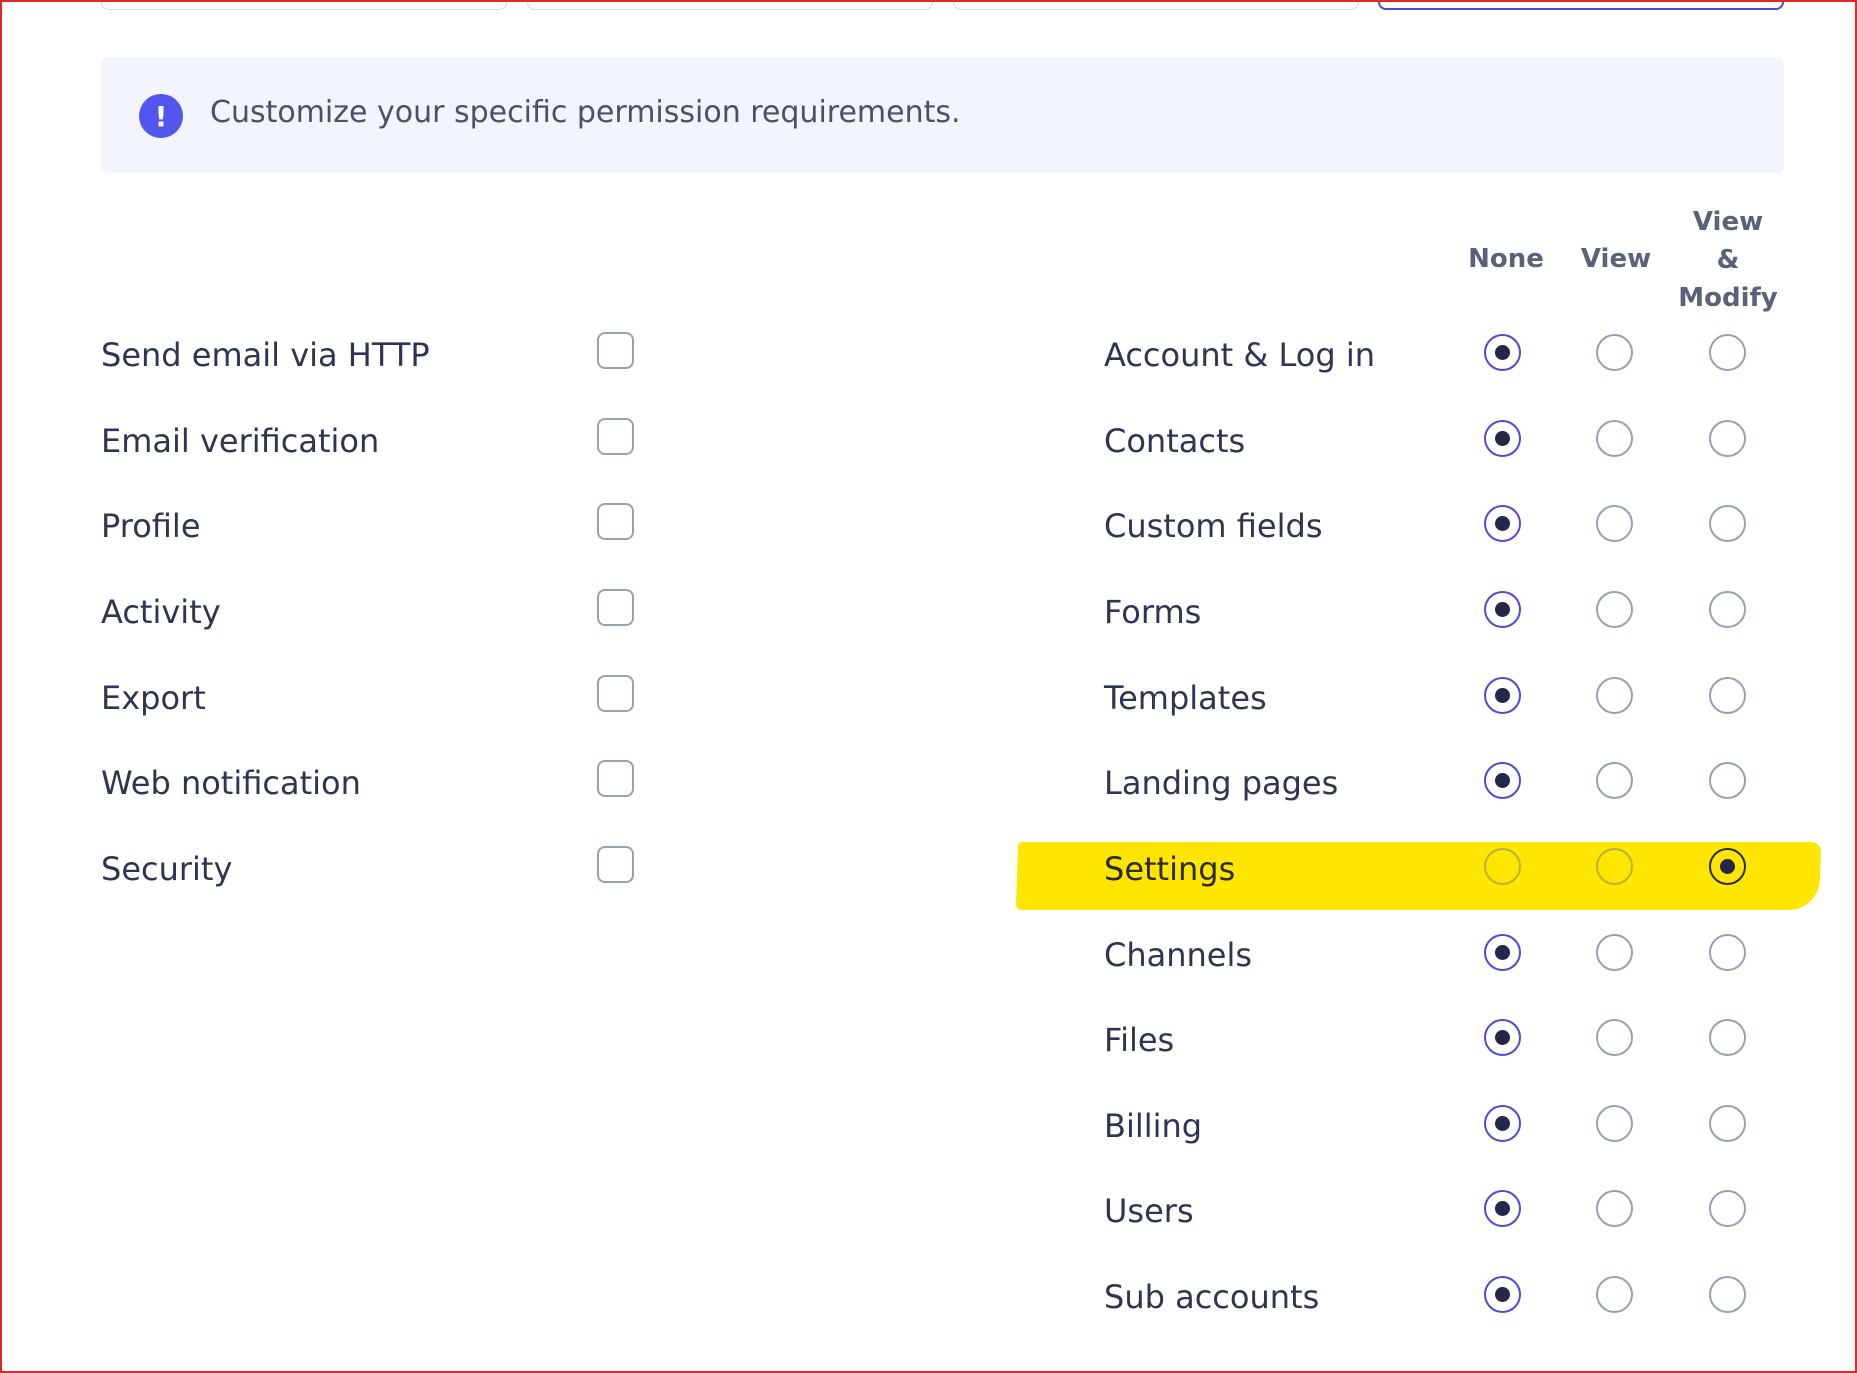  I want to click on contacts-view-radio, so click(1614, 438).